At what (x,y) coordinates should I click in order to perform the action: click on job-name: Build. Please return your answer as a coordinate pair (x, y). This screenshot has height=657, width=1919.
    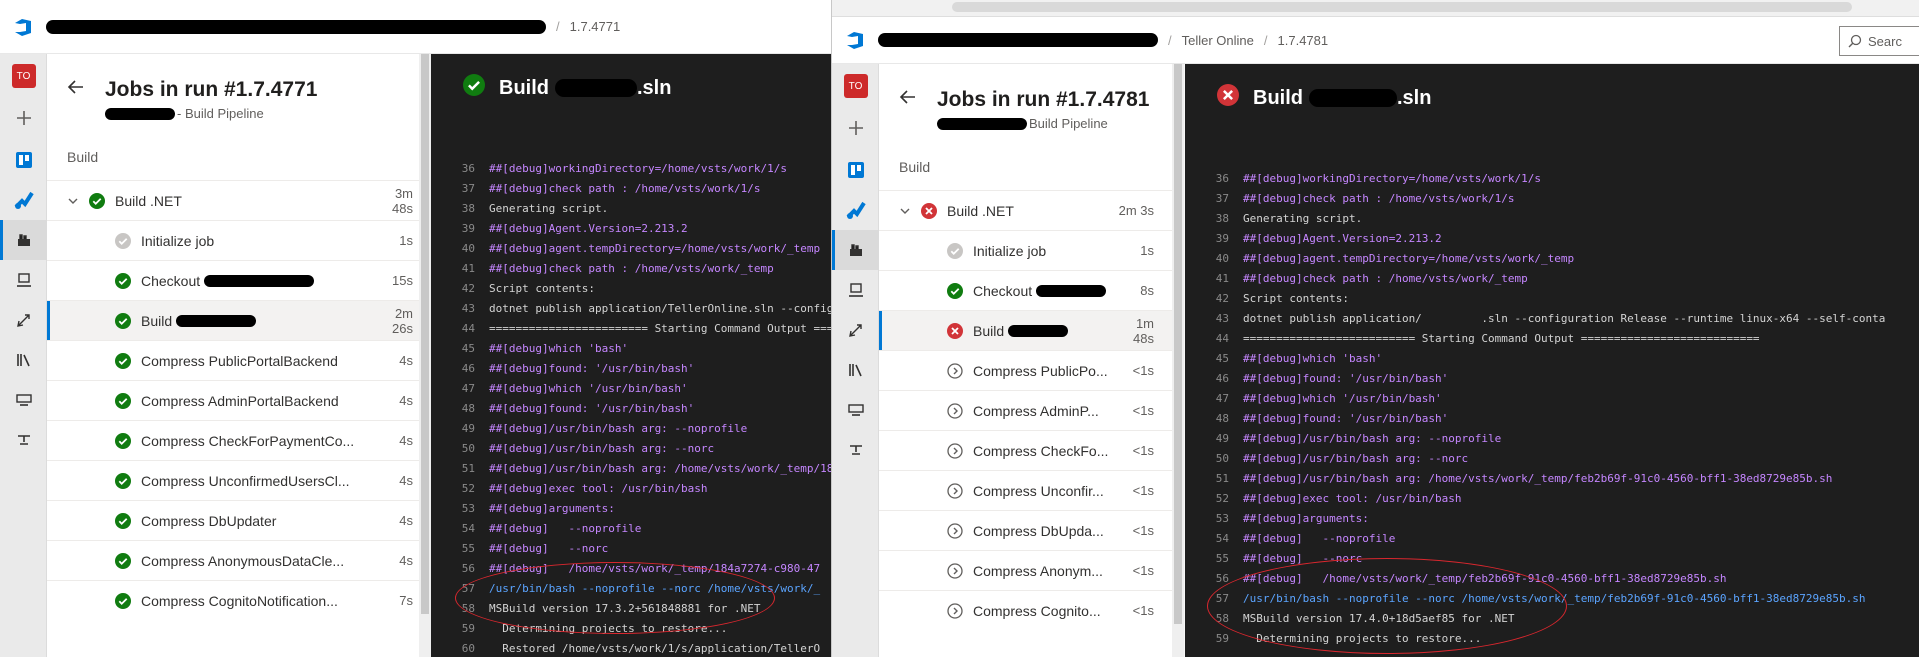
    Looking at the image, I should click on (256, 321).